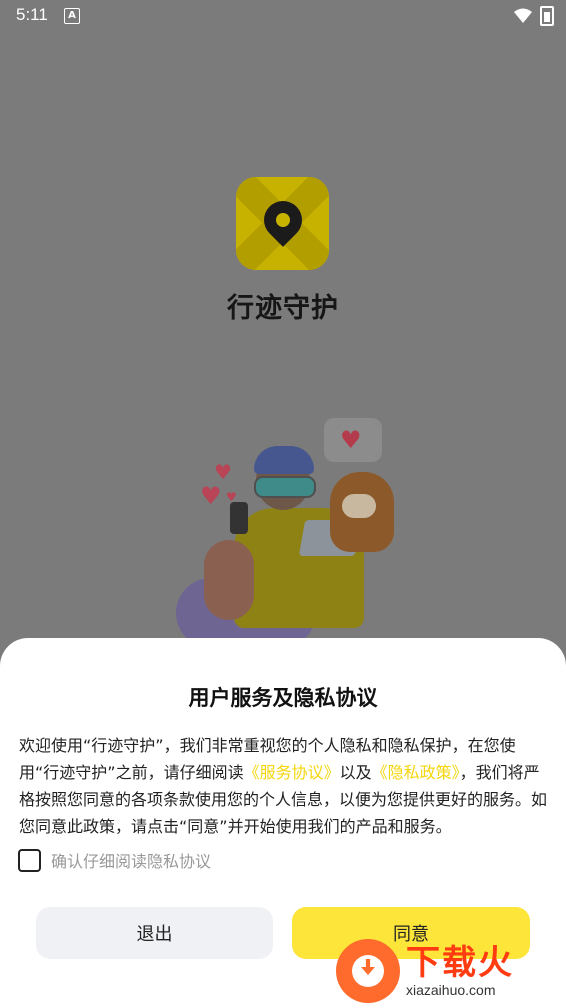 This screenshot has height=1008, width=566. I want to click on confirm-read-row: 确认仔细阅读隐私协议, so click(114, 860).